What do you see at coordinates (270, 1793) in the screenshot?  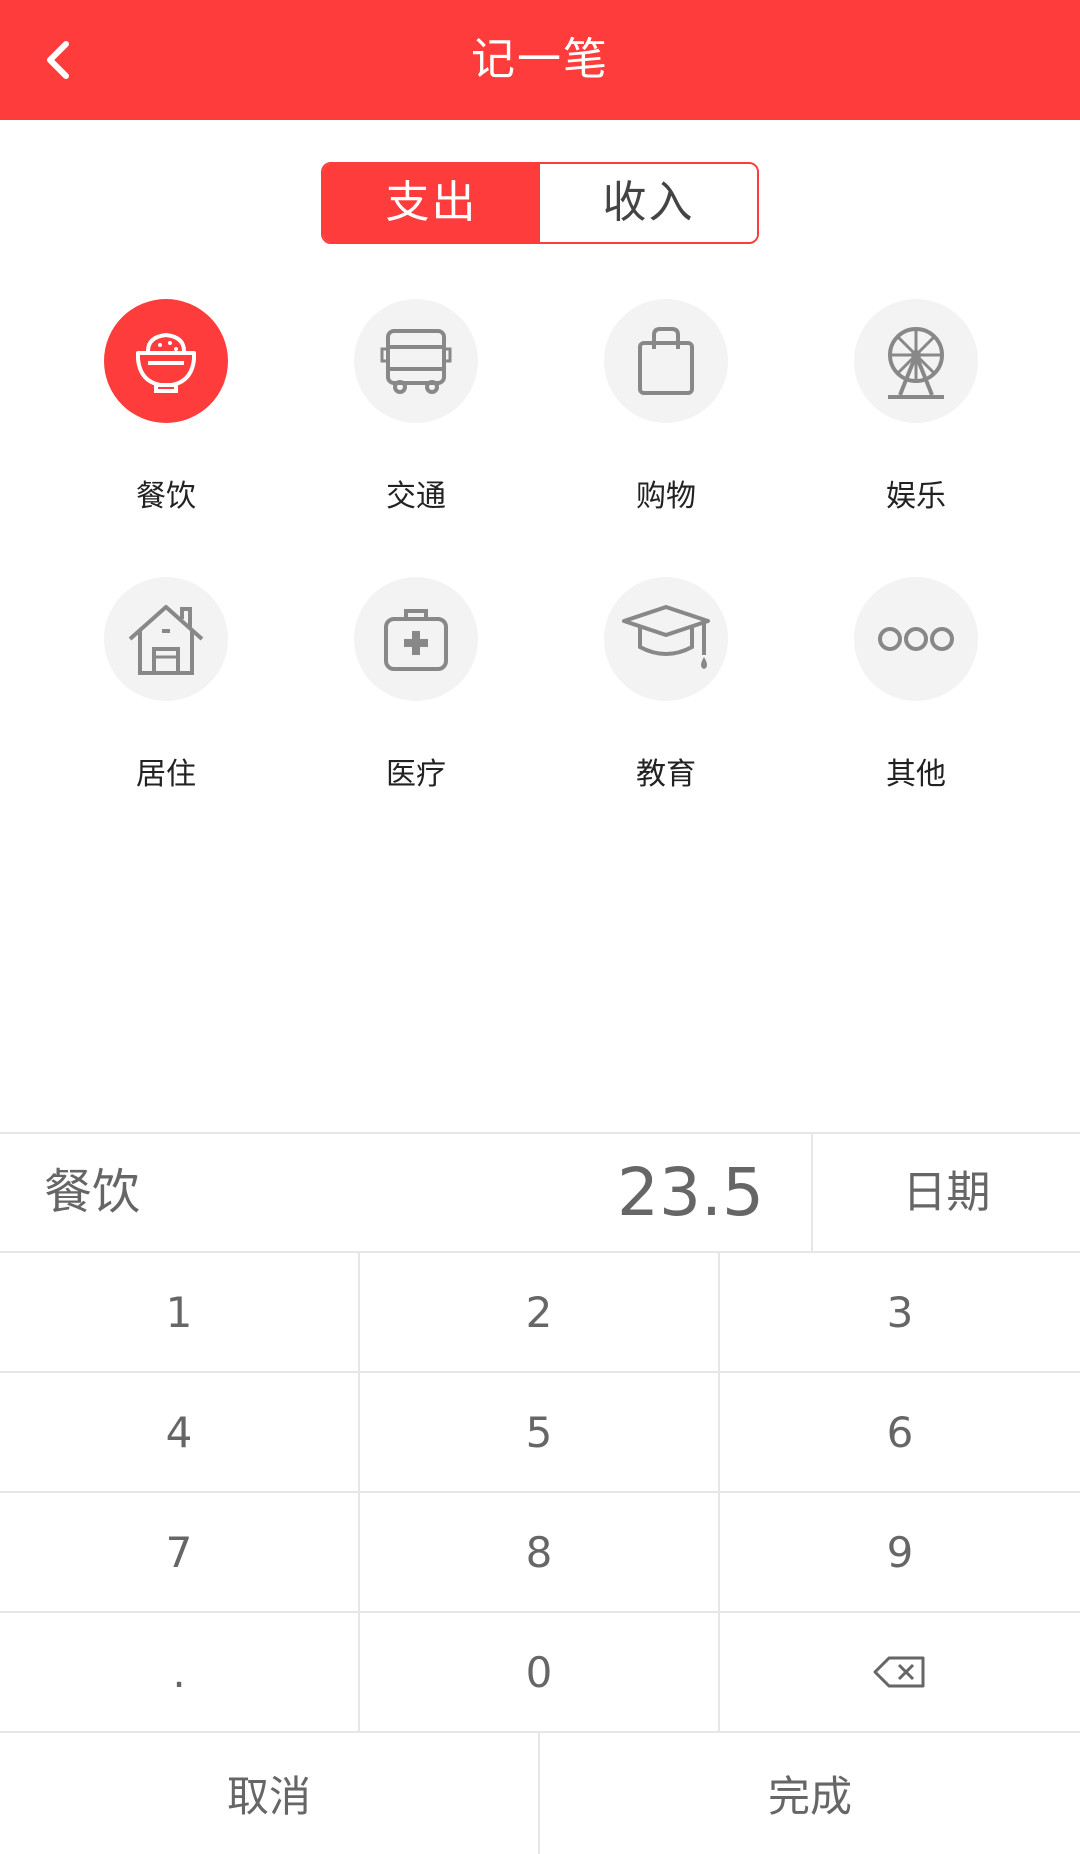 I see `cancel-button: 取消` at bounding box center [270, 1793].